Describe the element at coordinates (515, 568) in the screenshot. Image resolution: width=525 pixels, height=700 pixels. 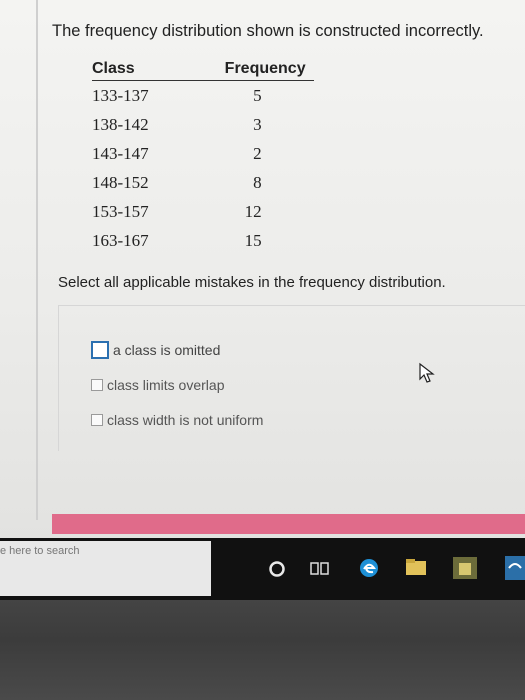
I see `app-icon` at that location.